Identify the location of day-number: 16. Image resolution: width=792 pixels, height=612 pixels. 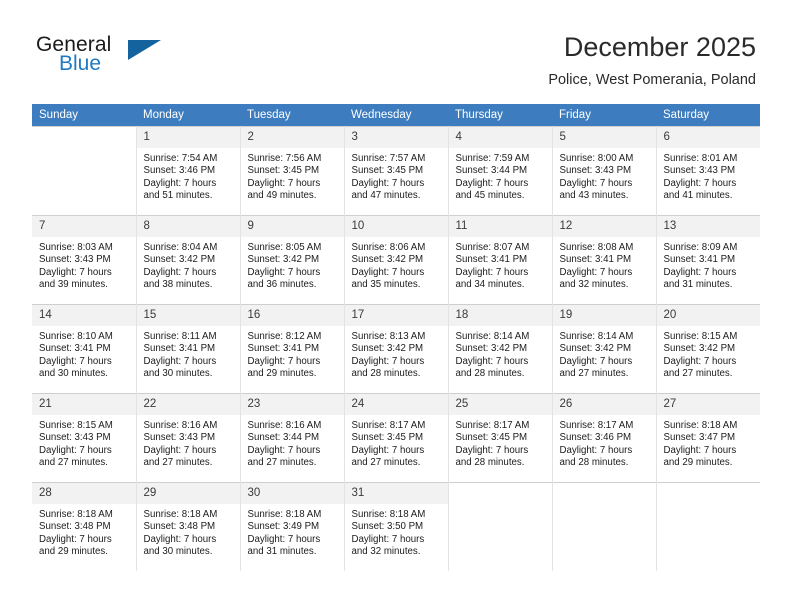
(292, 315).